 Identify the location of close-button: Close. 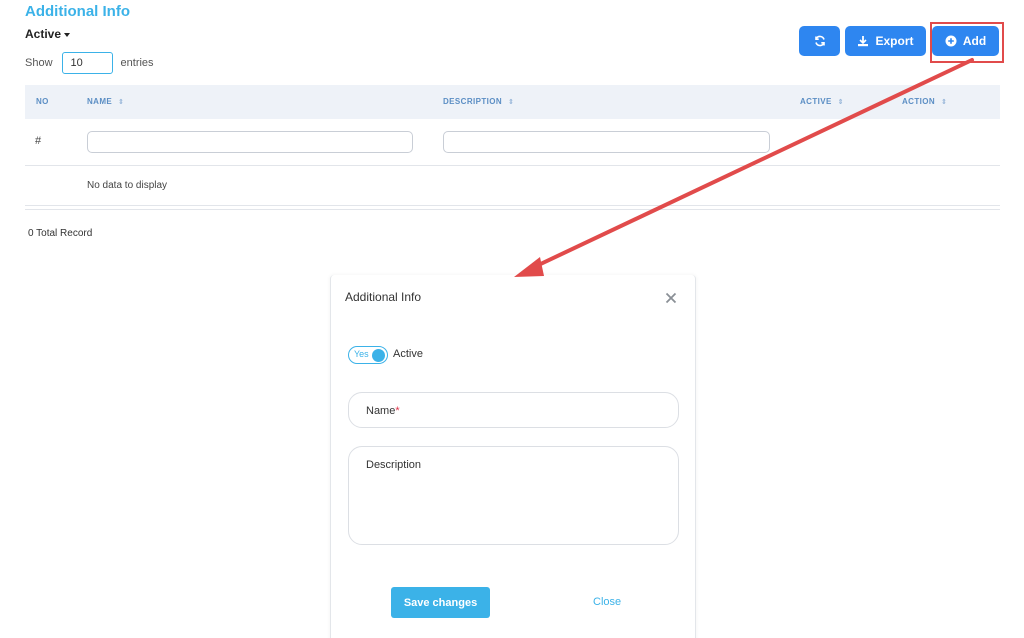
(607, 602).